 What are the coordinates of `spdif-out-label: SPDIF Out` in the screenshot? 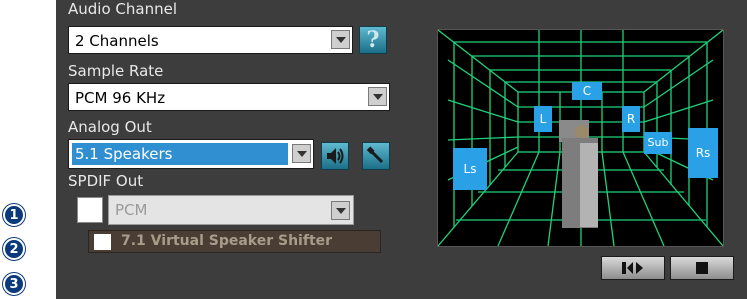 It's located at (106, 181).